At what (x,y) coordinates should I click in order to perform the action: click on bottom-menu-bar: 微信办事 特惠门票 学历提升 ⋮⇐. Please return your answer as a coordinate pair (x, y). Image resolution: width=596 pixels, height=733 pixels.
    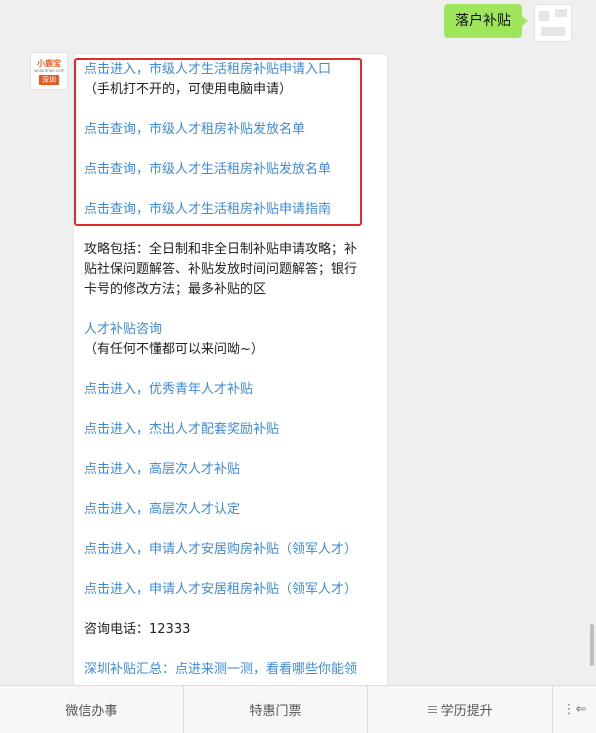
    Looking at the image, I should click on (298, 709).